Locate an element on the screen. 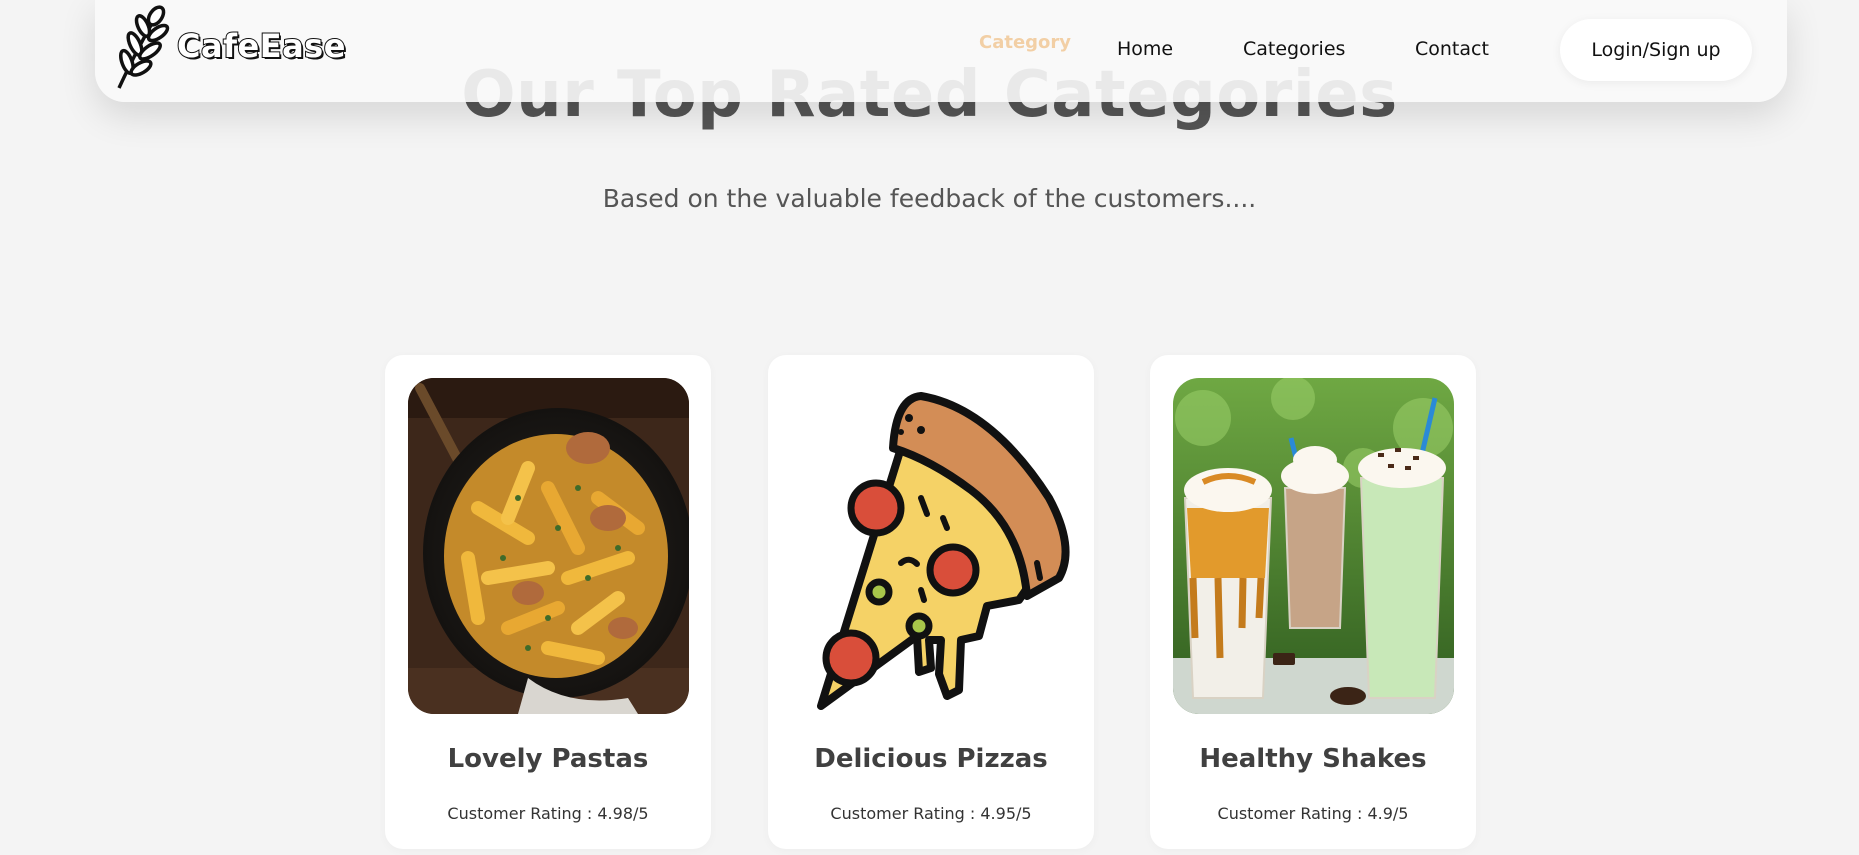 This screenshot has height=855, width=1859. nav-link-home: Home is located at coordinates (1145, 49).